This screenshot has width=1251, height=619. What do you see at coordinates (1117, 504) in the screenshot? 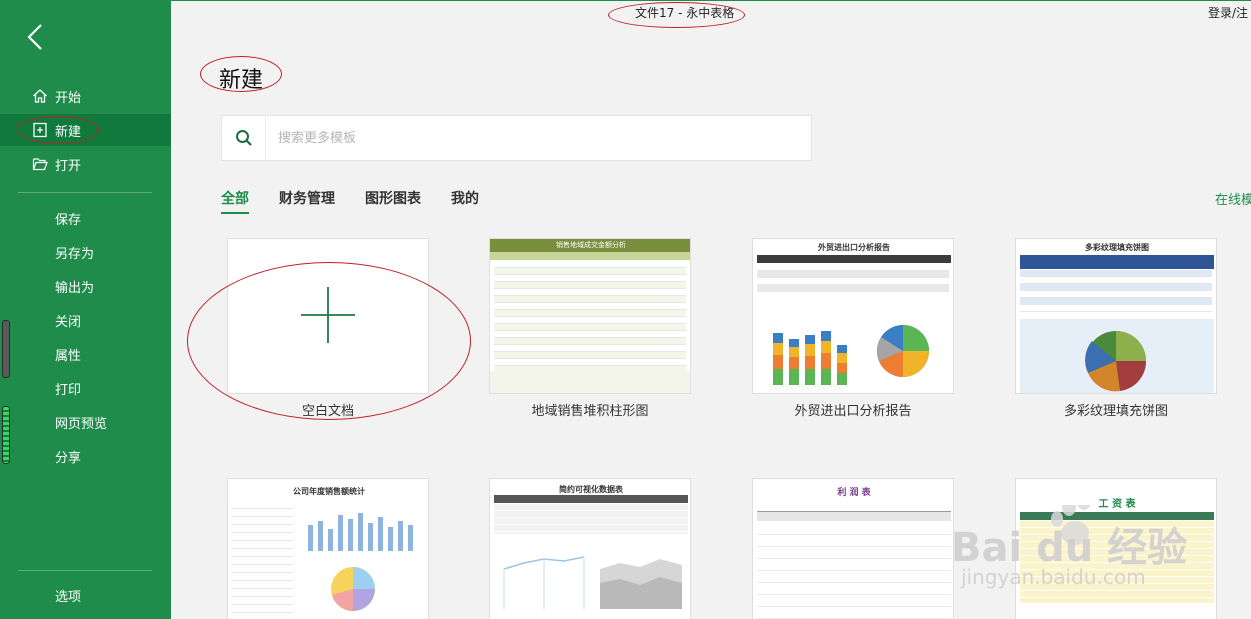
I see `thumbnail-title: 工 资 表` at bounding box center [1117, 504].